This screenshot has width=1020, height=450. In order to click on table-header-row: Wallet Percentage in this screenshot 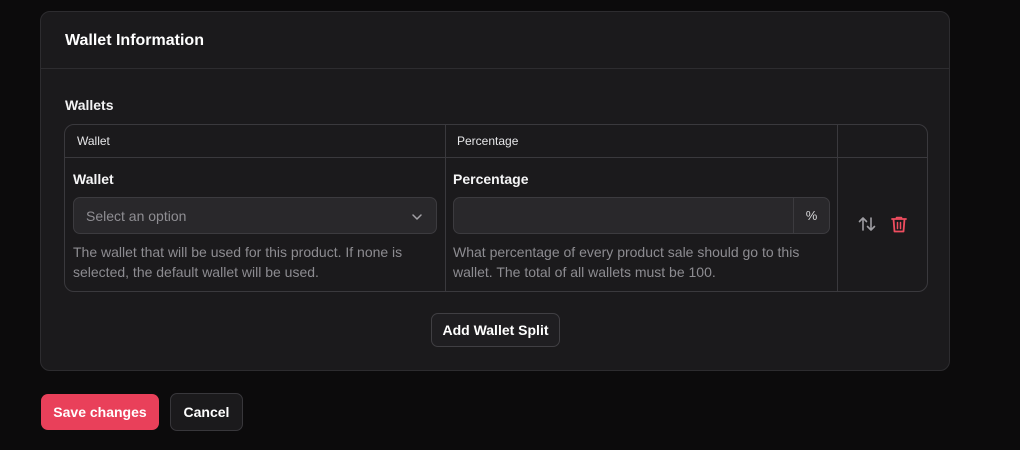, I will do `click(496, 141)`.